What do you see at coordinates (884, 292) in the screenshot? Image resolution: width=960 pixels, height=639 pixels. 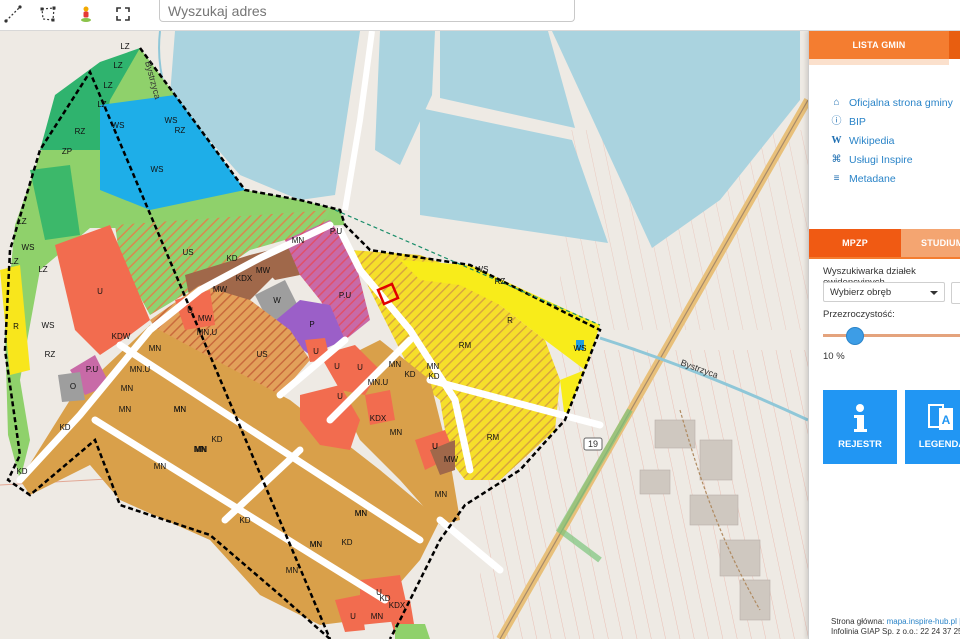 I see `precinct-select: Wybierz obręb` at bounding box center [884, 292].